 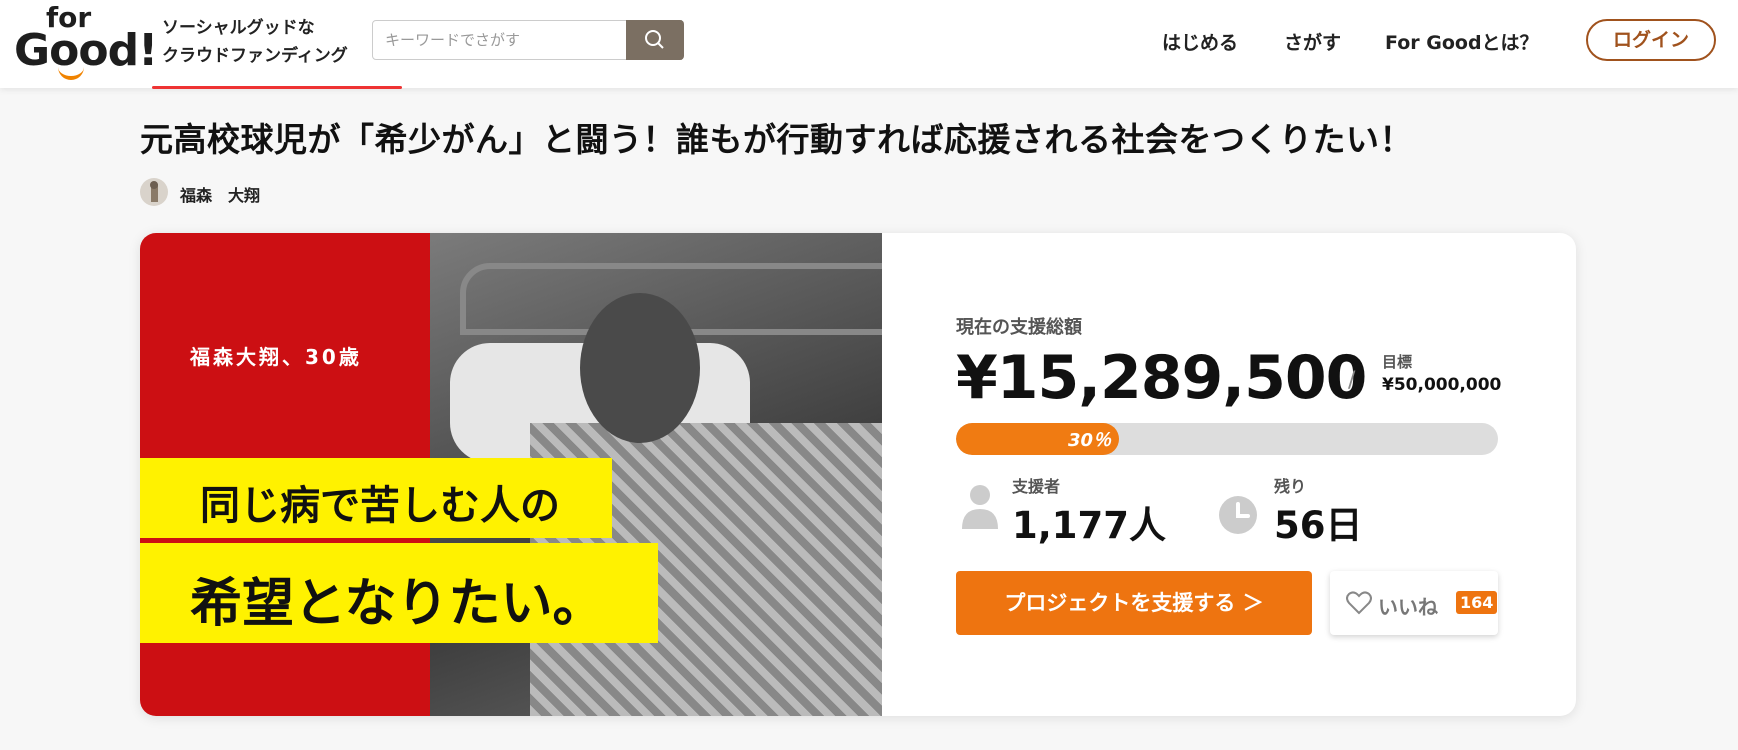 I want to click on tagline-line1: ソーシャルグッドな, so click(x=238, y=28).